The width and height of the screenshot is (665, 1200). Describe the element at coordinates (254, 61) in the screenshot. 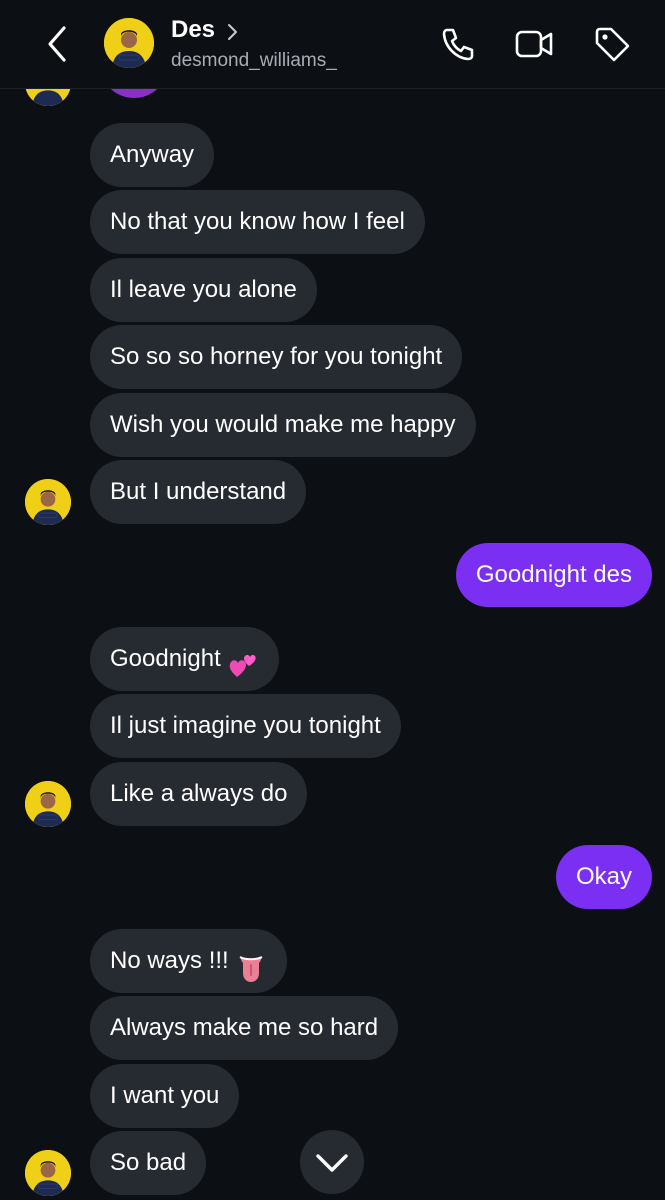

I see `contact-username: desmond_williams_` at that location.